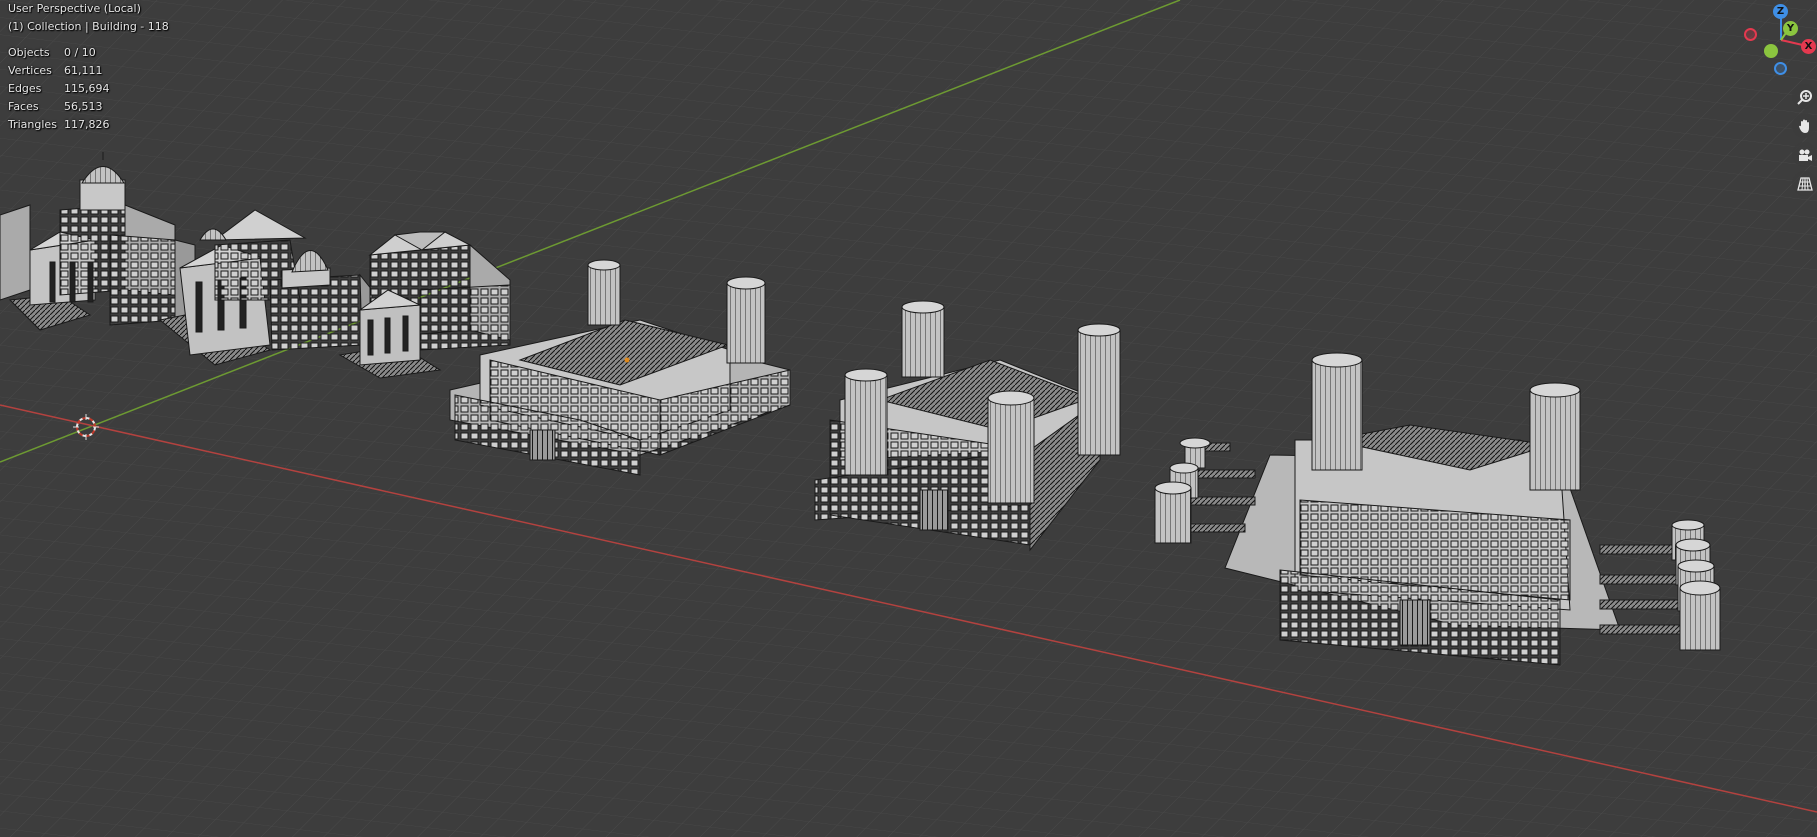  What do you see at coordinates (1808, 46) in the screenshot?
I see `gizmo-axis-x: X` at bounding box center [1808, 46].